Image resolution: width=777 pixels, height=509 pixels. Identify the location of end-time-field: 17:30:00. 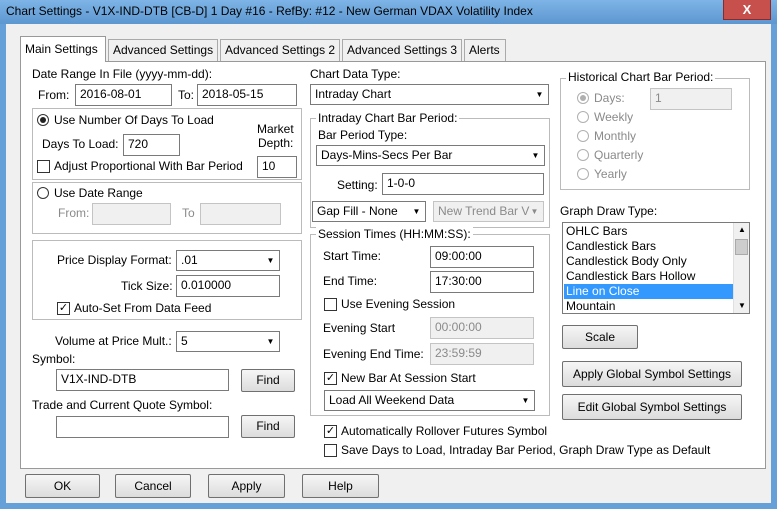
(482, 282).